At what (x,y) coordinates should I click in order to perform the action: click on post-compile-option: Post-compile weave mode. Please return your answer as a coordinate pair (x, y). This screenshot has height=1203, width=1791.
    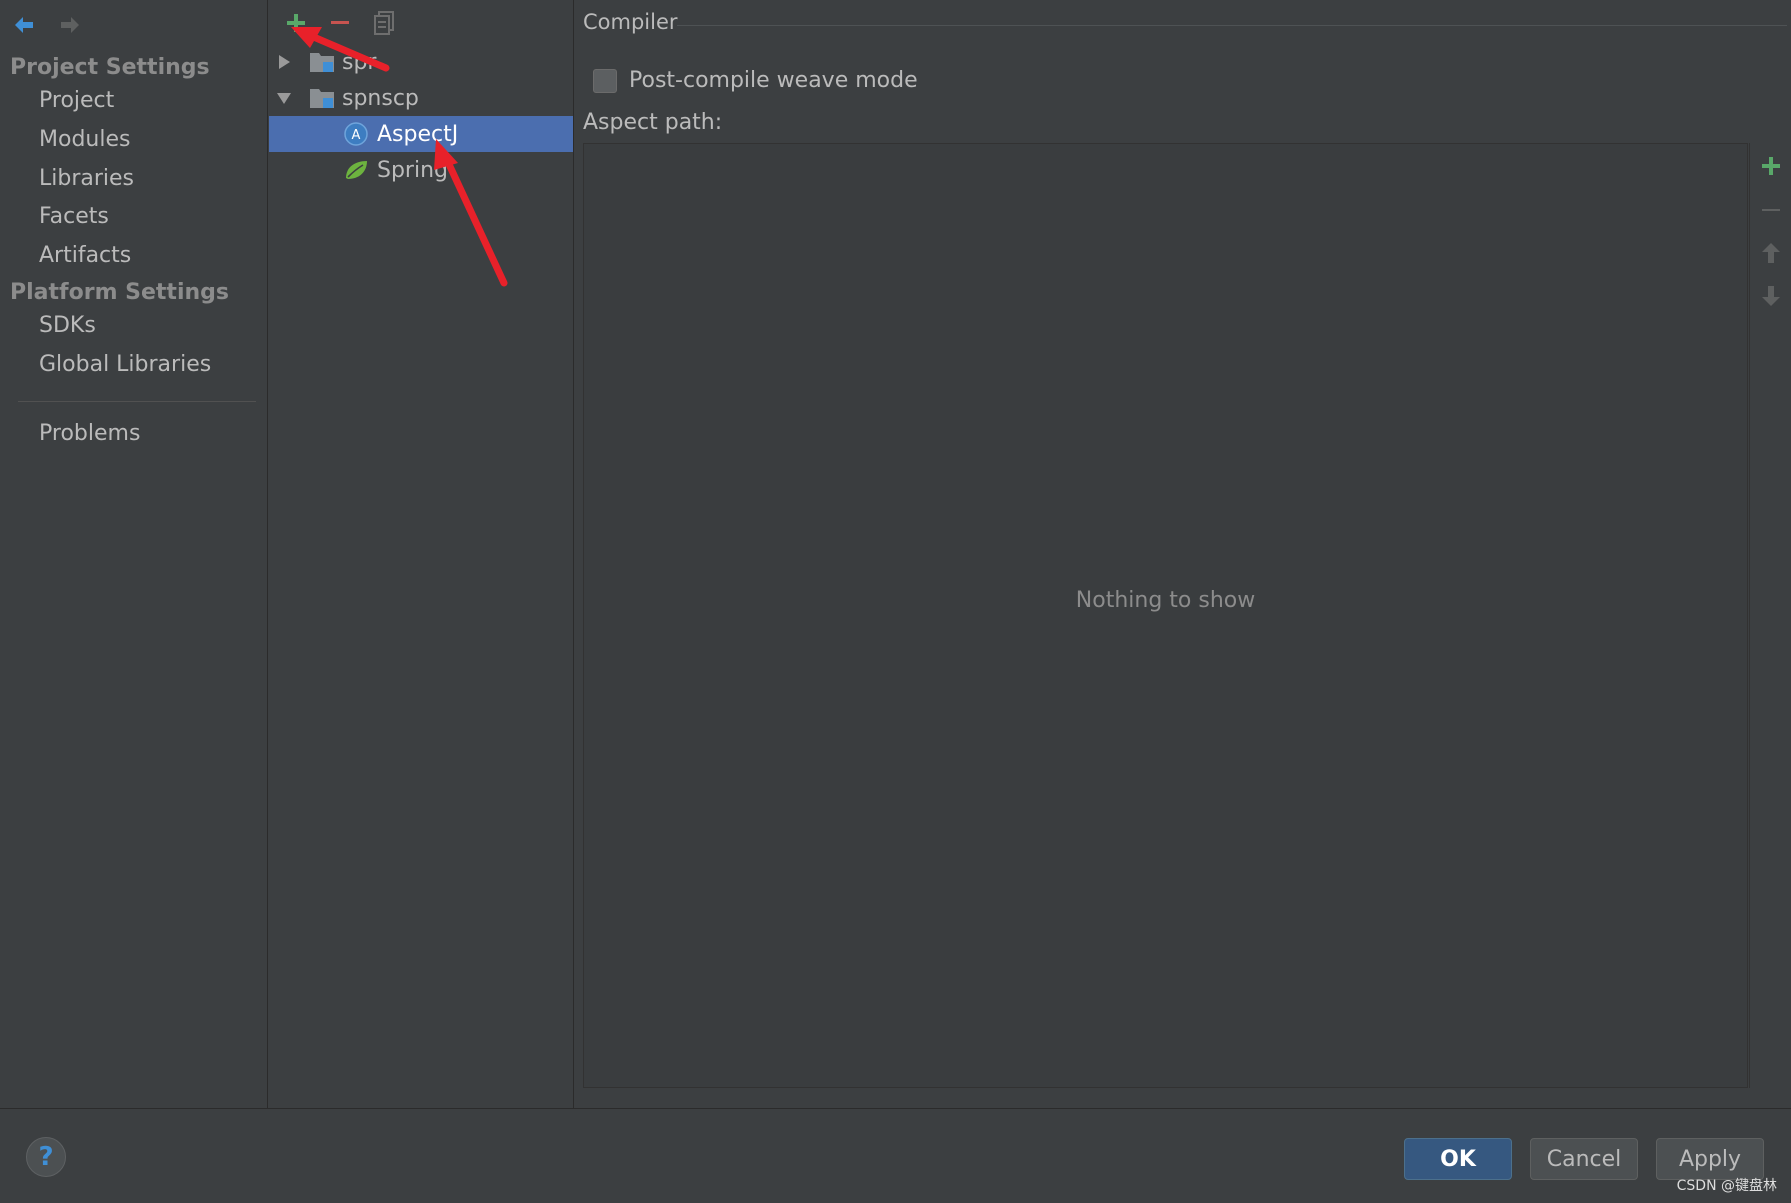
    Looking at the image, I should click on (755, 80).